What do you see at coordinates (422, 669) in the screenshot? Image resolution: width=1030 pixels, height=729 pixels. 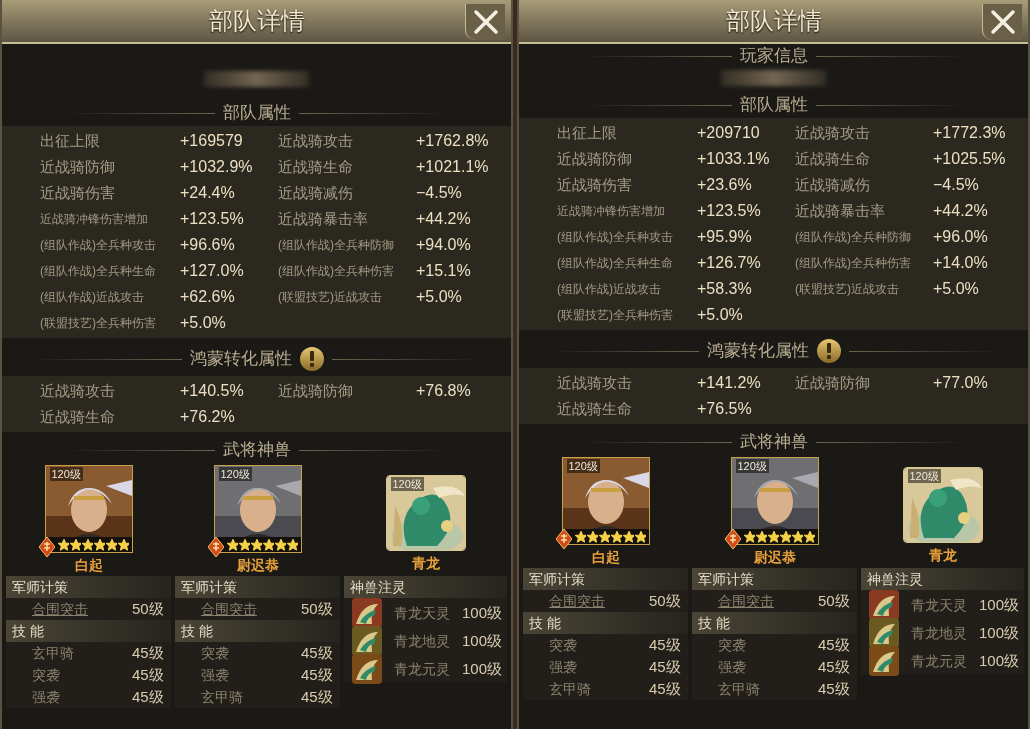 I see `infusion-name: 青龙元灵` at bounding box center [422, 669].